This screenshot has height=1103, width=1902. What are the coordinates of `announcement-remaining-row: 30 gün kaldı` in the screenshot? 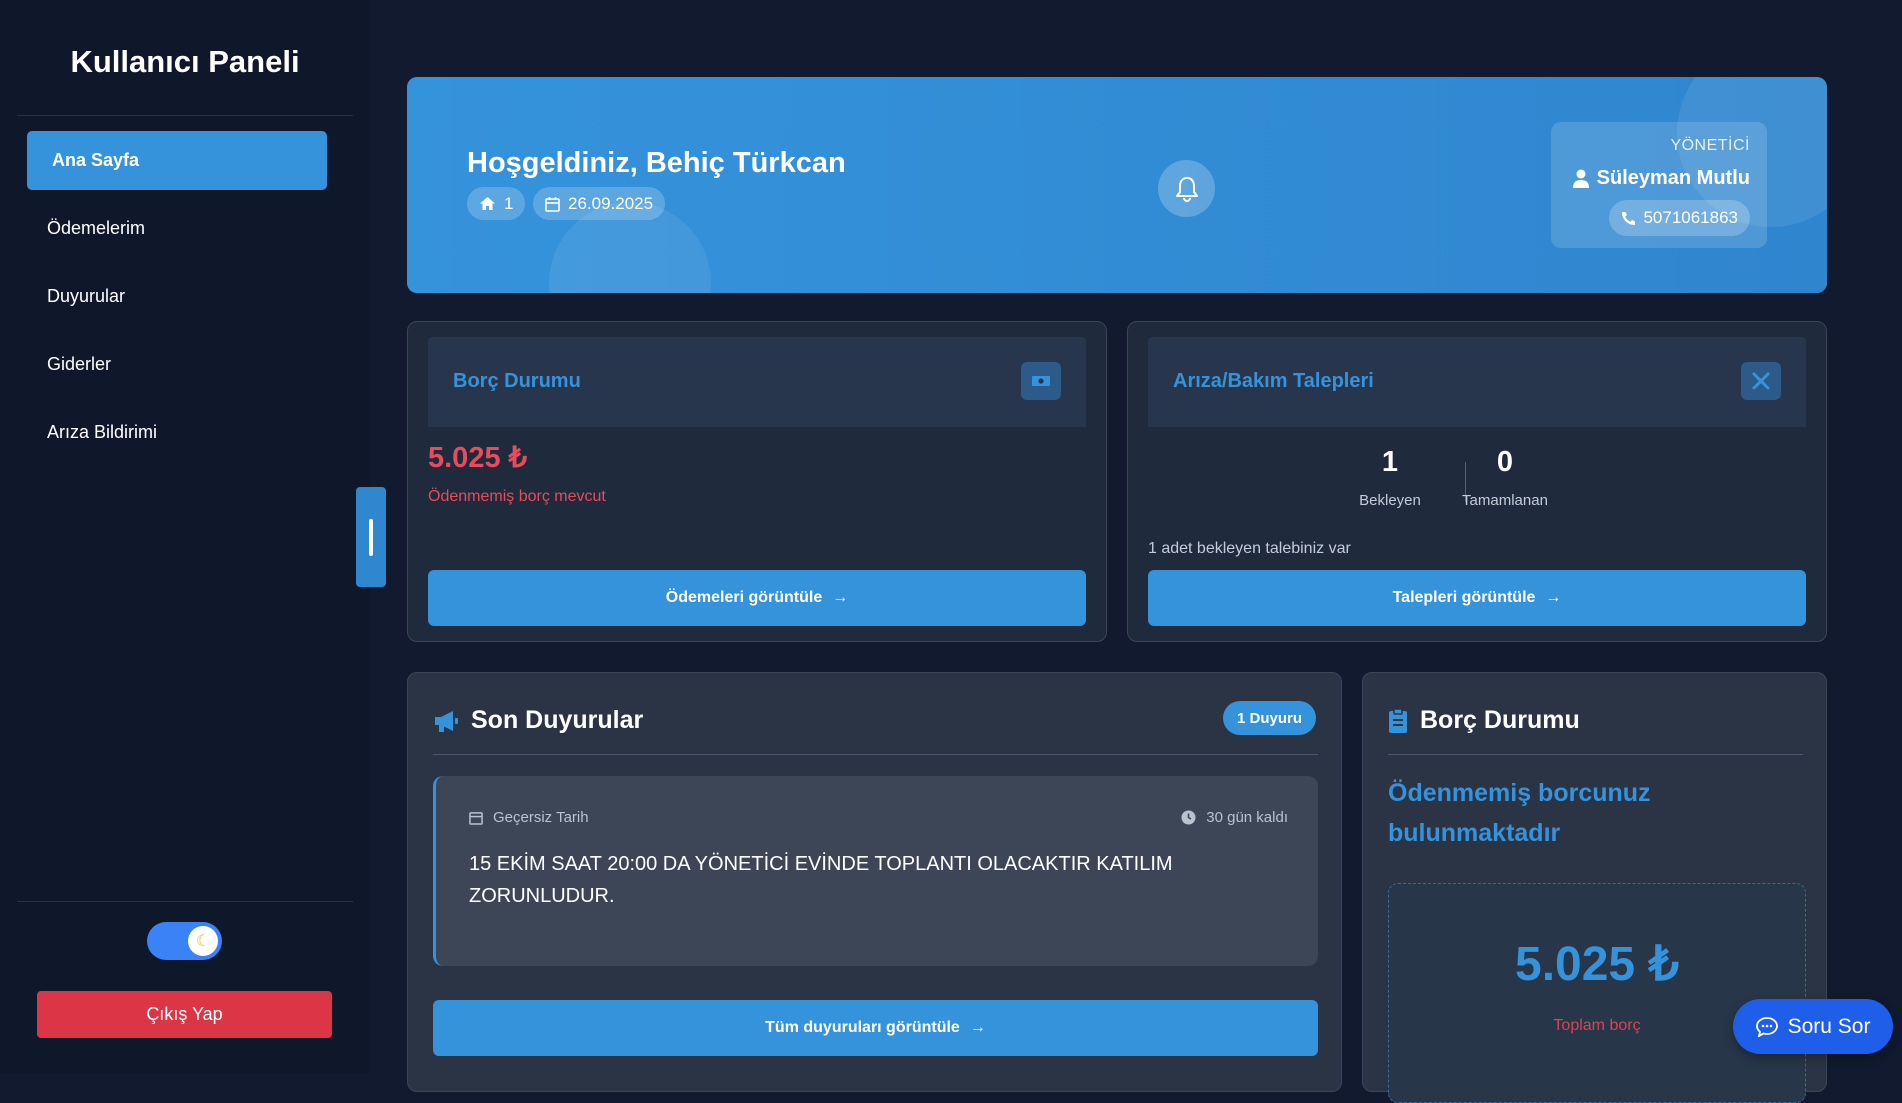 It's located at (1234, 817).